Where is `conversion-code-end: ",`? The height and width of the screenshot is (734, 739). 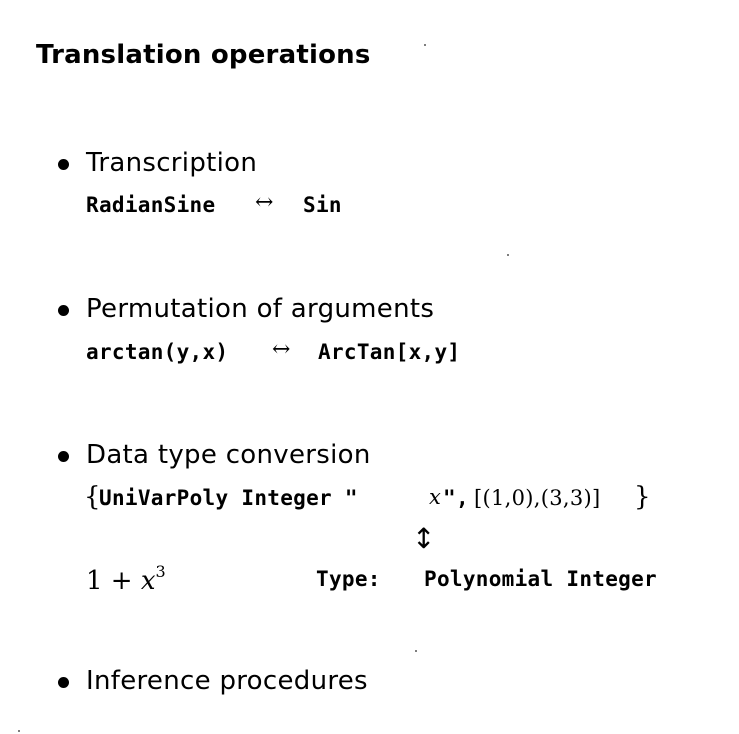
conversion-code-end: ", is located at coordinates (456, 498).